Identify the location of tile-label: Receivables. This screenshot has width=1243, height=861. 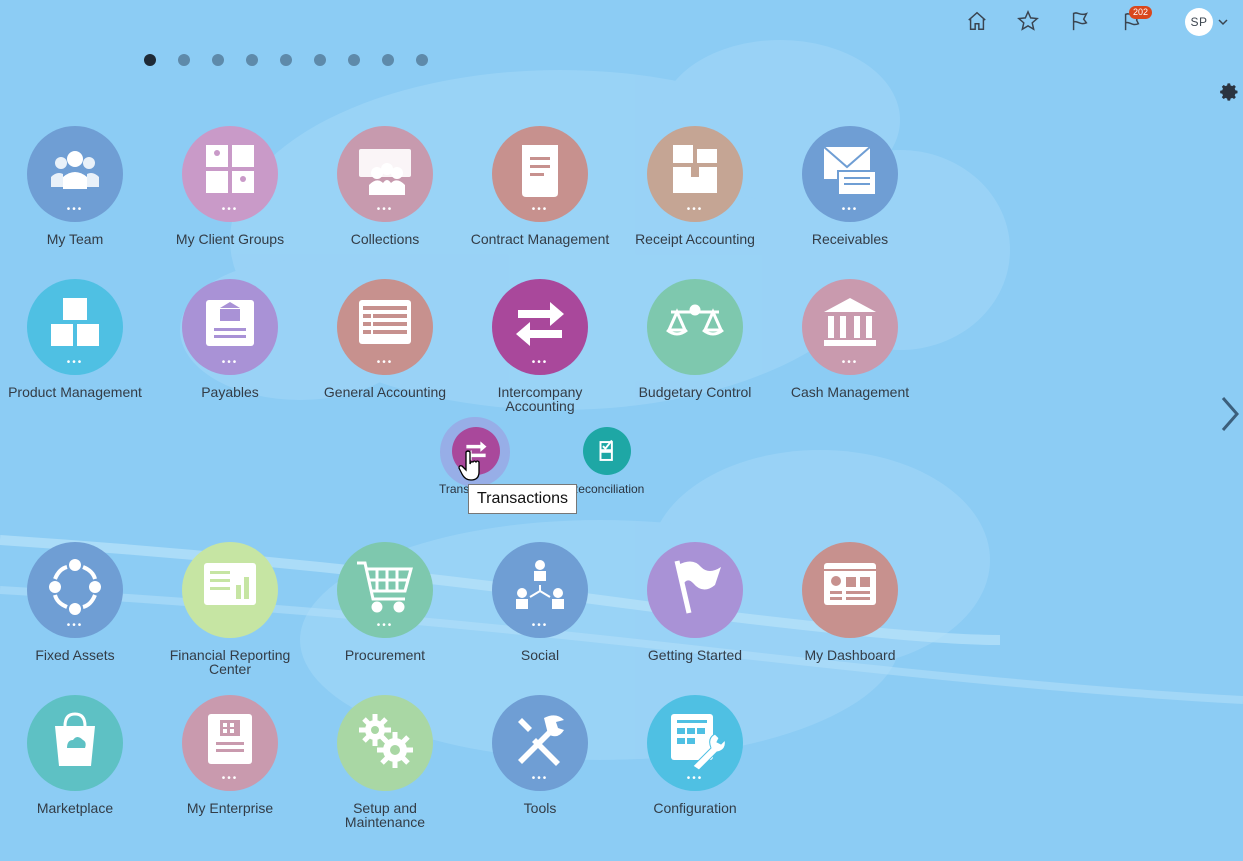
(850, 239).